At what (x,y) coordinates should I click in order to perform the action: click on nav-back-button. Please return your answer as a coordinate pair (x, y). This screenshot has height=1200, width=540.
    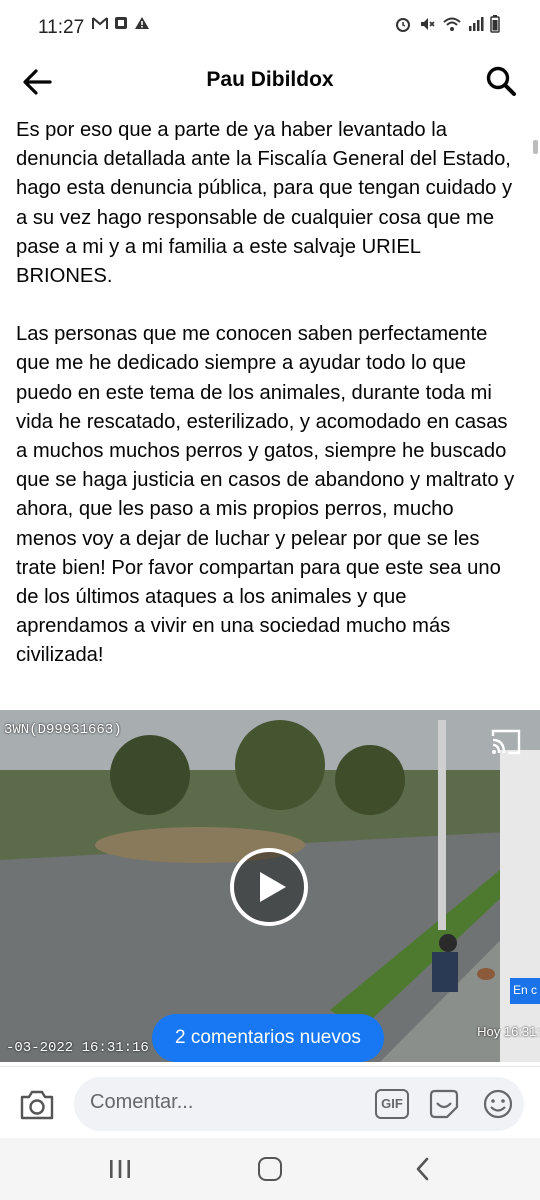
    Looking at the image, I should click on (423, 1169).